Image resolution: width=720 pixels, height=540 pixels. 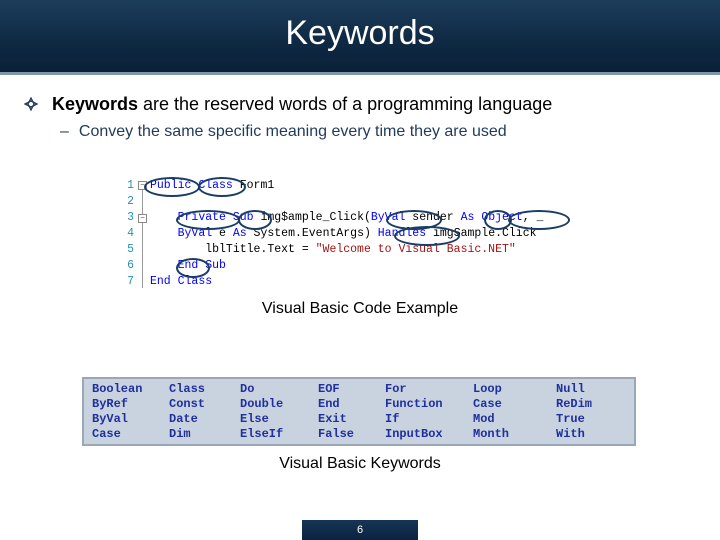 What do you see at coordinates (254, 419) in the screenshot?
I see `keyword-cell: Else` at bounding box center [254, 419].